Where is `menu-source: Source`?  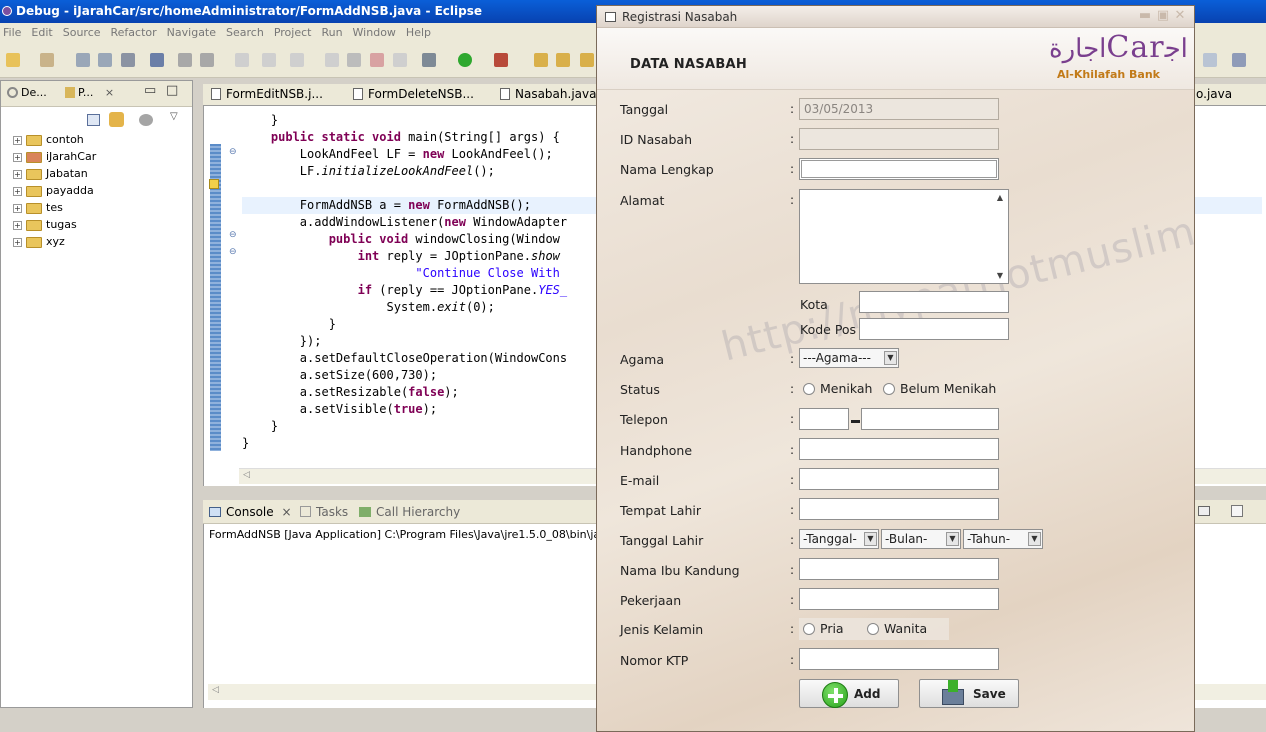 menu-source: Source is located at coordinates (82, 32).